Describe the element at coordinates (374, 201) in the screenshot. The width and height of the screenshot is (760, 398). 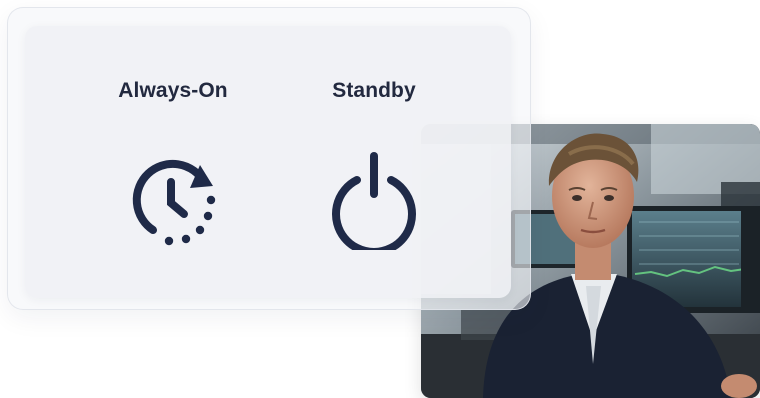
I see `power-icon` at that location.